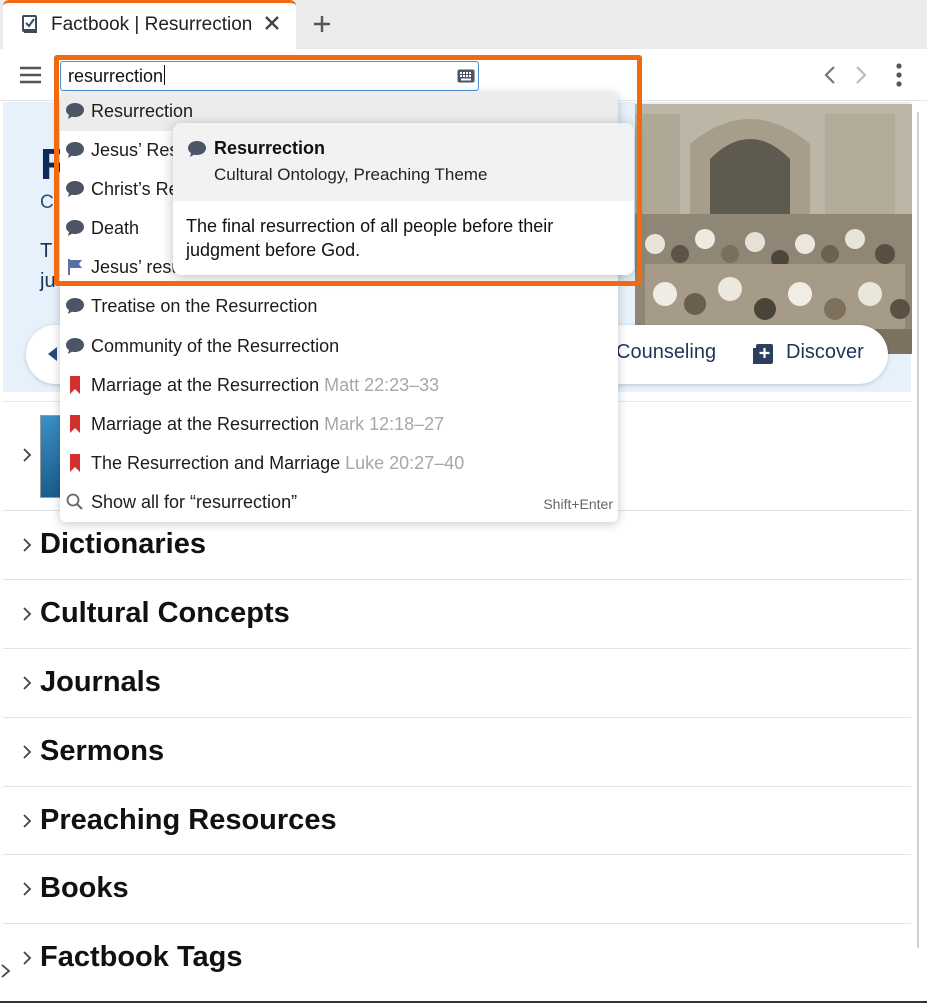 Image resolution: width=927 pixels, height=1005 pixels. What do you see at coordinates (466, 76) in the screenshot?
I see `keyboard-icon` at bounding box center [466, 76].